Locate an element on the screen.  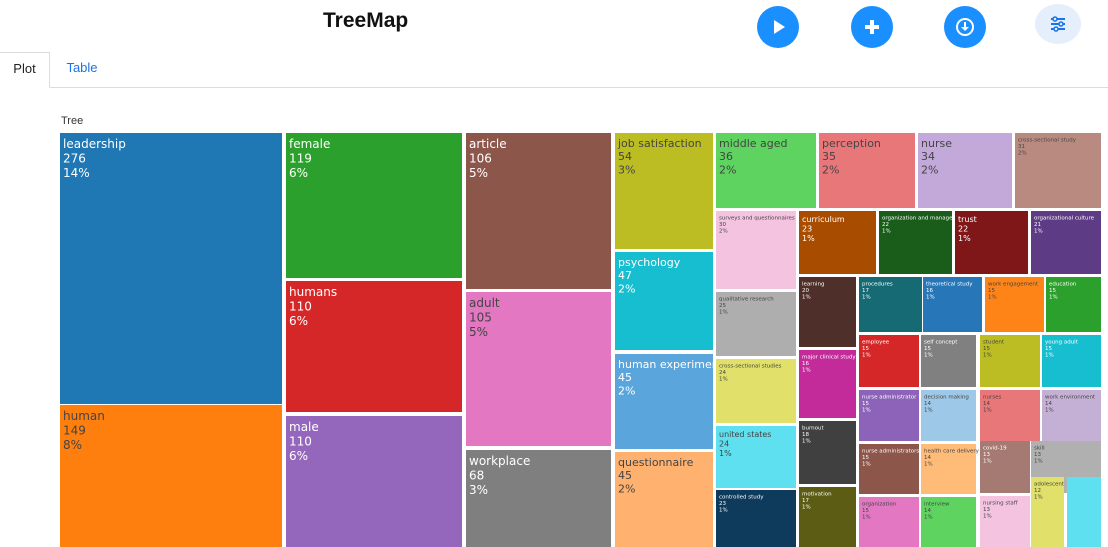
treemap-tile: curriculum231% is located at coordinates (837, 242).